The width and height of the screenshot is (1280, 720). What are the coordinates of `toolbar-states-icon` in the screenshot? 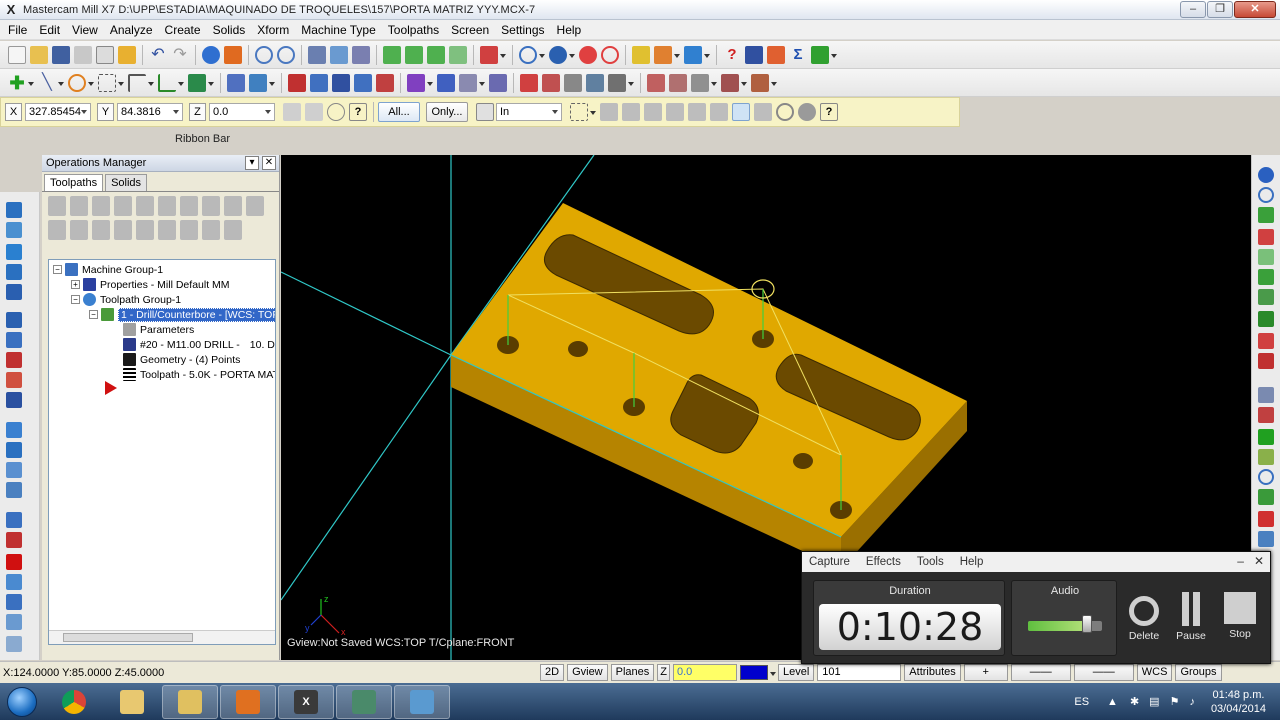 It's located at (754, 54).